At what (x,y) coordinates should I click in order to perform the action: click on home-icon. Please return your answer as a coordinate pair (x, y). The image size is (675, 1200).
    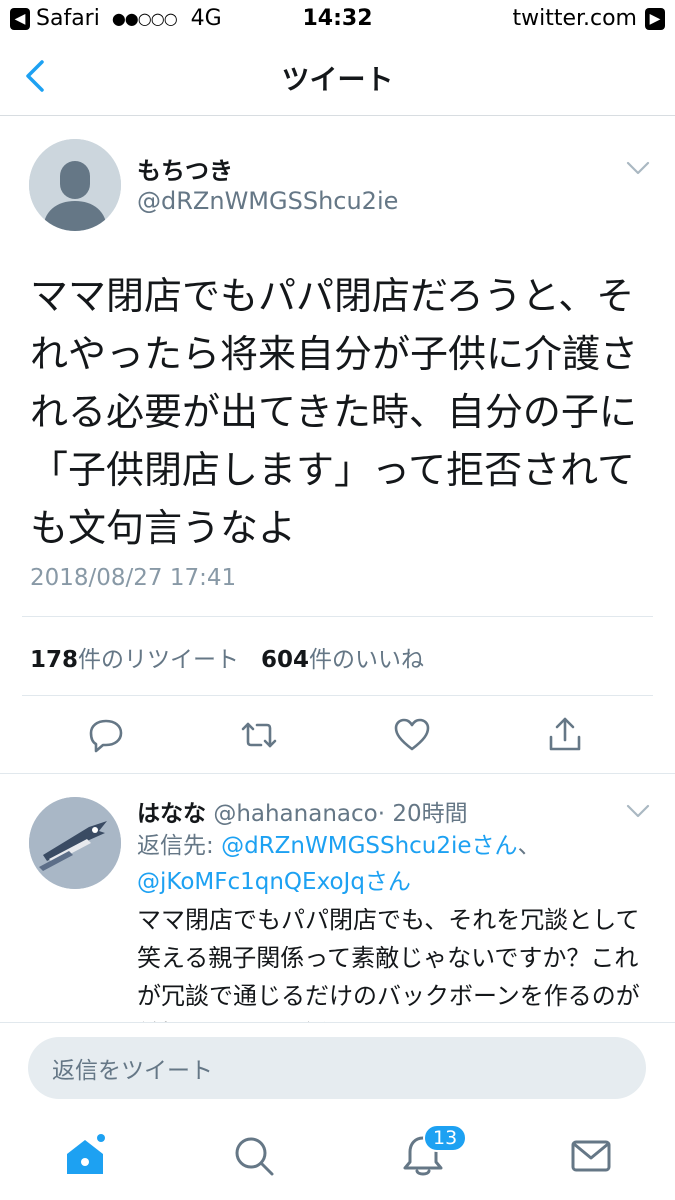
    Looking at the image, I should click on (85, 1156).